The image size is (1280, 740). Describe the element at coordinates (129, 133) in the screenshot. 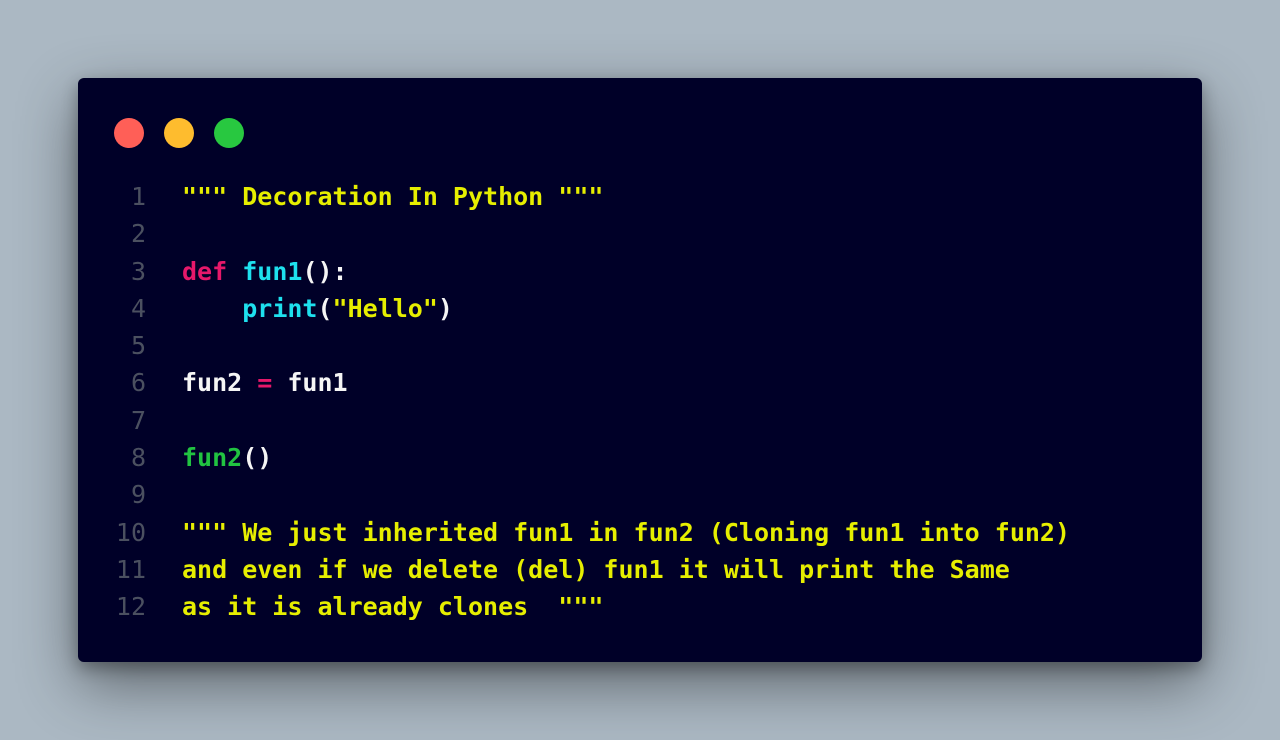

I see `close-dot-icon` at that location.